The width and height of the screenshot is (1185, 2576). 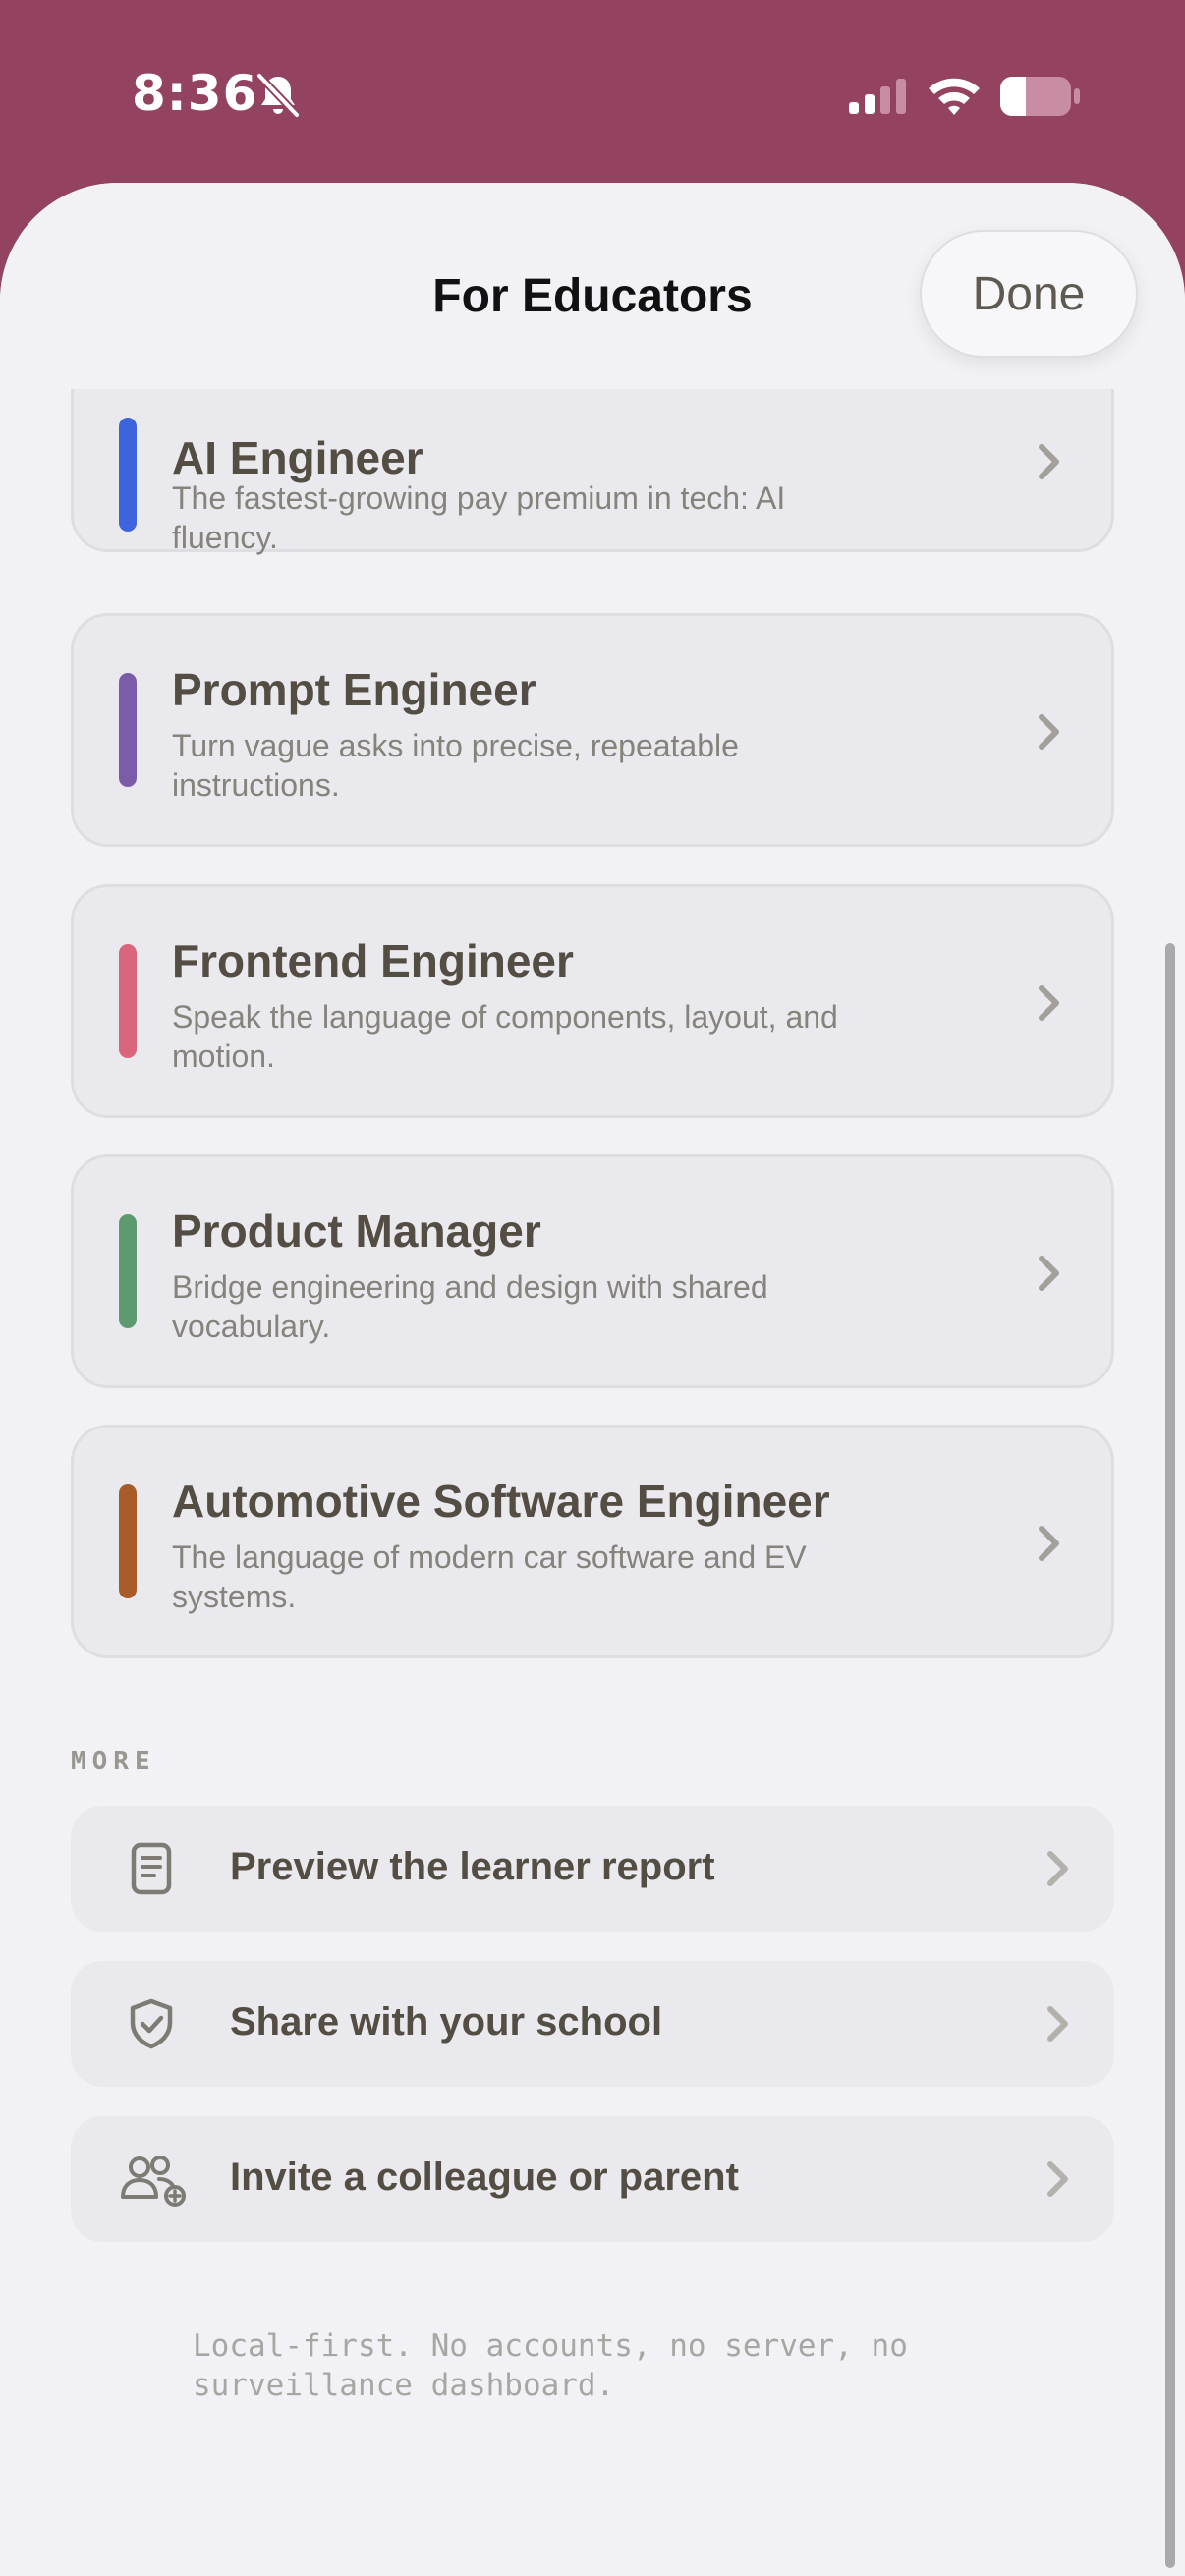 What do you see at coordinates (878, 96) in the screenshot?
I see `cellular-signal-icon` at bounding box center [878, 96].